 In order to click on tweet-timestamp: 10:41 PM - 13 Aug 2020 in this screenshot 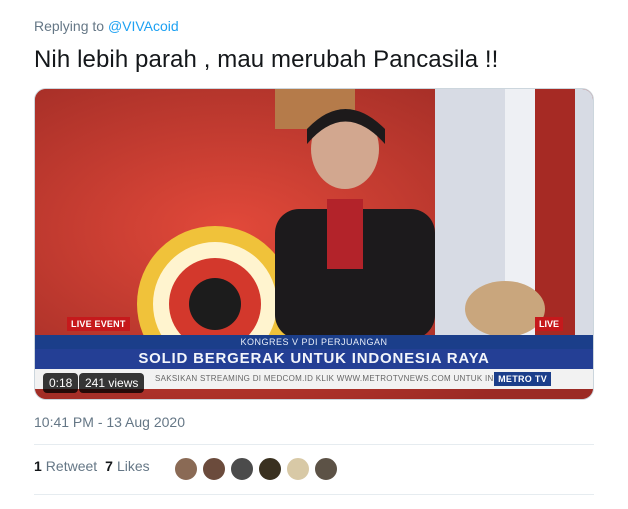, I will do `click(109, 422)`.